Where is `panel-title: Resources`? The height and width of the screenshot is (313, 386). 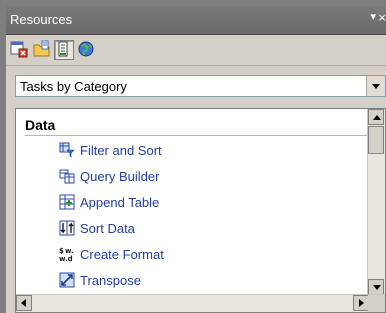
panel-title: Resources is located at coordinates (41, 19).